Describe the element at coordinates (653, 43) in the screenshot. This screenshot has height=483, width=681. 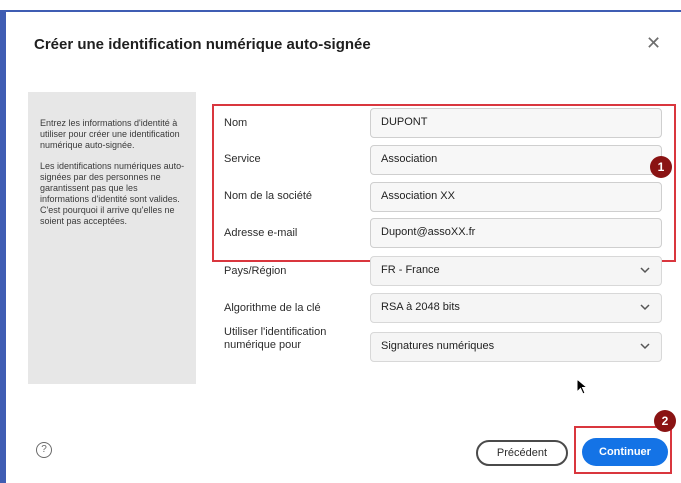
I see `close-icon: ✕` at that location.